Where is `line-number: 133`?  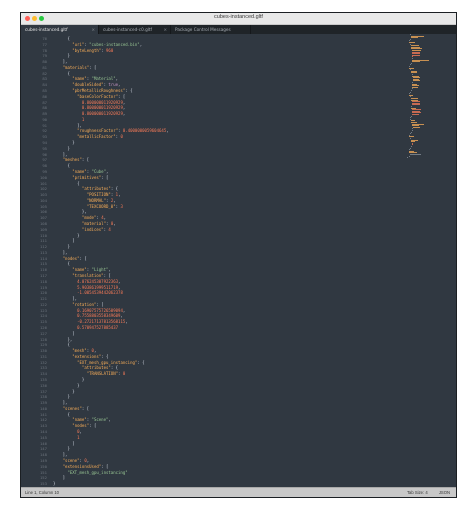
line-number: 133 is located at coordinates (43, 368).